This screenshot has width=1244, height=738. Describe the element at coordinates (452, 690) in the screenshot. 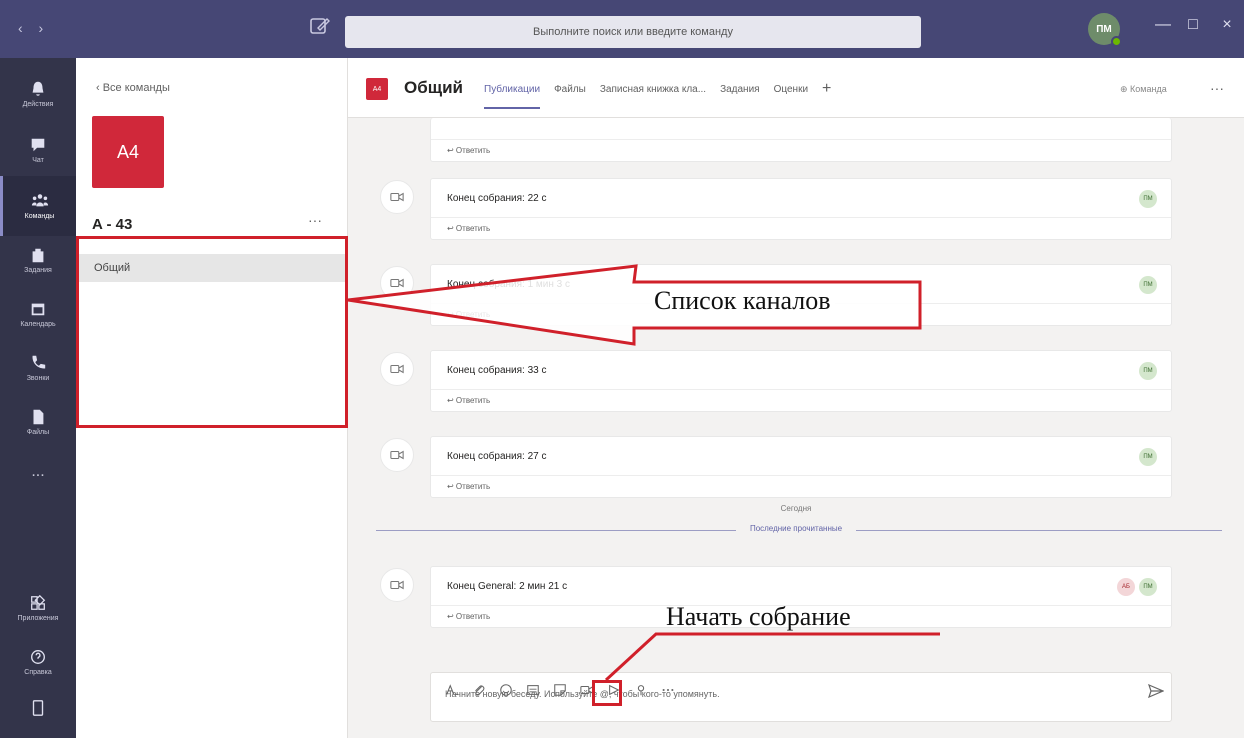

I see `format-icon` at that location.